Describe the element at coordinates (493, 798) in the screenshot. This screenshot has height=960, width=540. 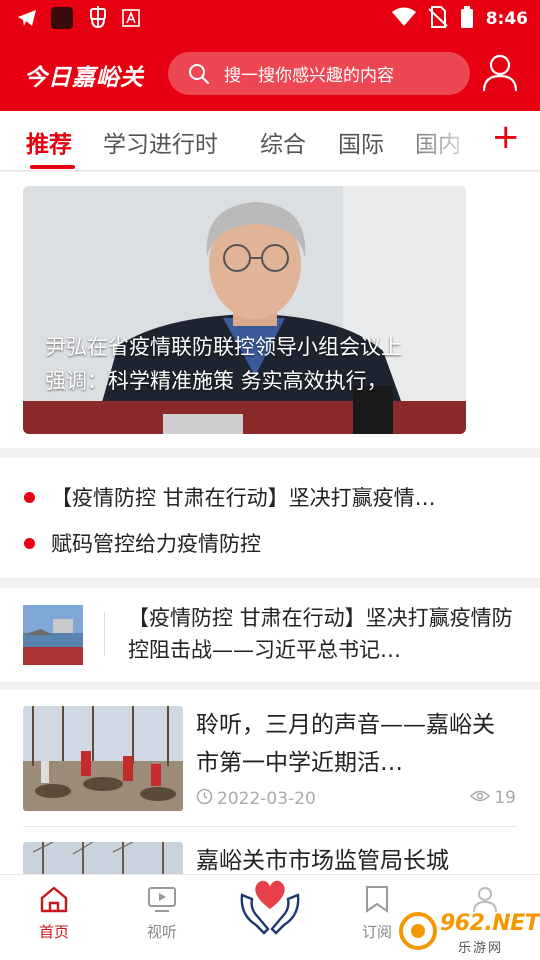
I see `article-views: 19` at that location.